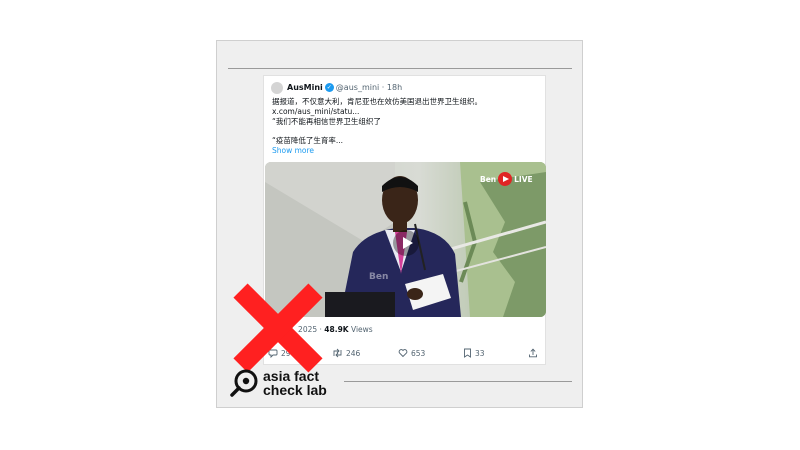  Describe the element at coordinates (523, 179) in the screenshot. I see `live-label: LIVE` at that location.